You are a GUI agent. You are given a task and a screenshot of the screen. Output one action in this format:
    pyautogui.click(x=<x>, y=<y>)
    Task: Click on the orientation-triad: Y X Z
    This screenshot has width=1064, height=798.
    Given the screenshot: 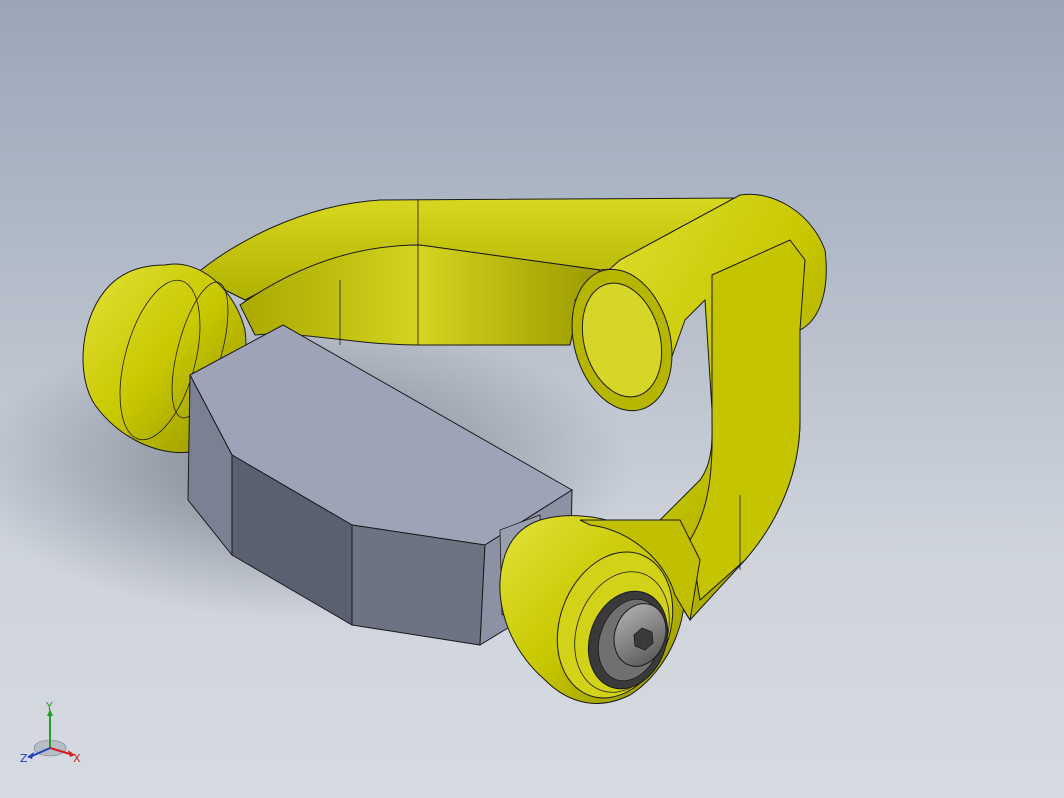 What is the action you would take?
    pyautogui.click(x=53, y=736)
    